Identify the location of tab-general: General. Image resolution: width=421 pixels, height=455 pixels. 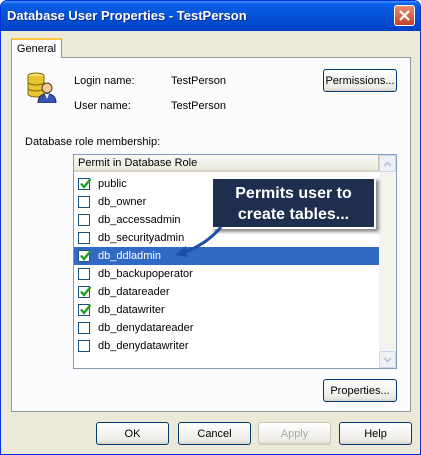
(36, 48).